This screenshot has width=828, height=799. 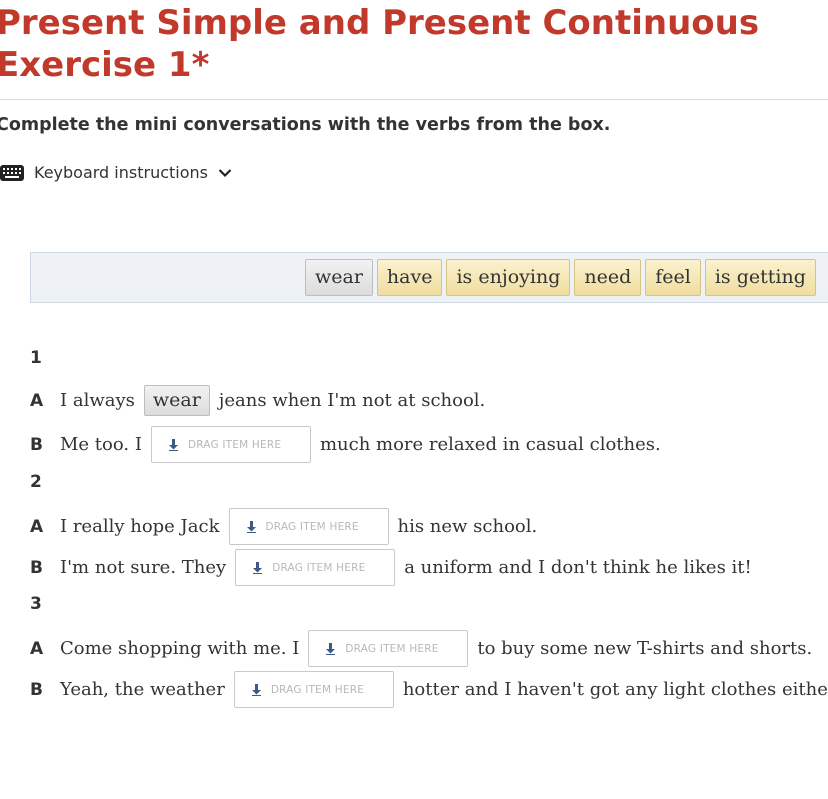 What do you see at coordinates (608, 277) in the screenshot?
I see `word-chip-need: need` at bounding box center [608, 277].